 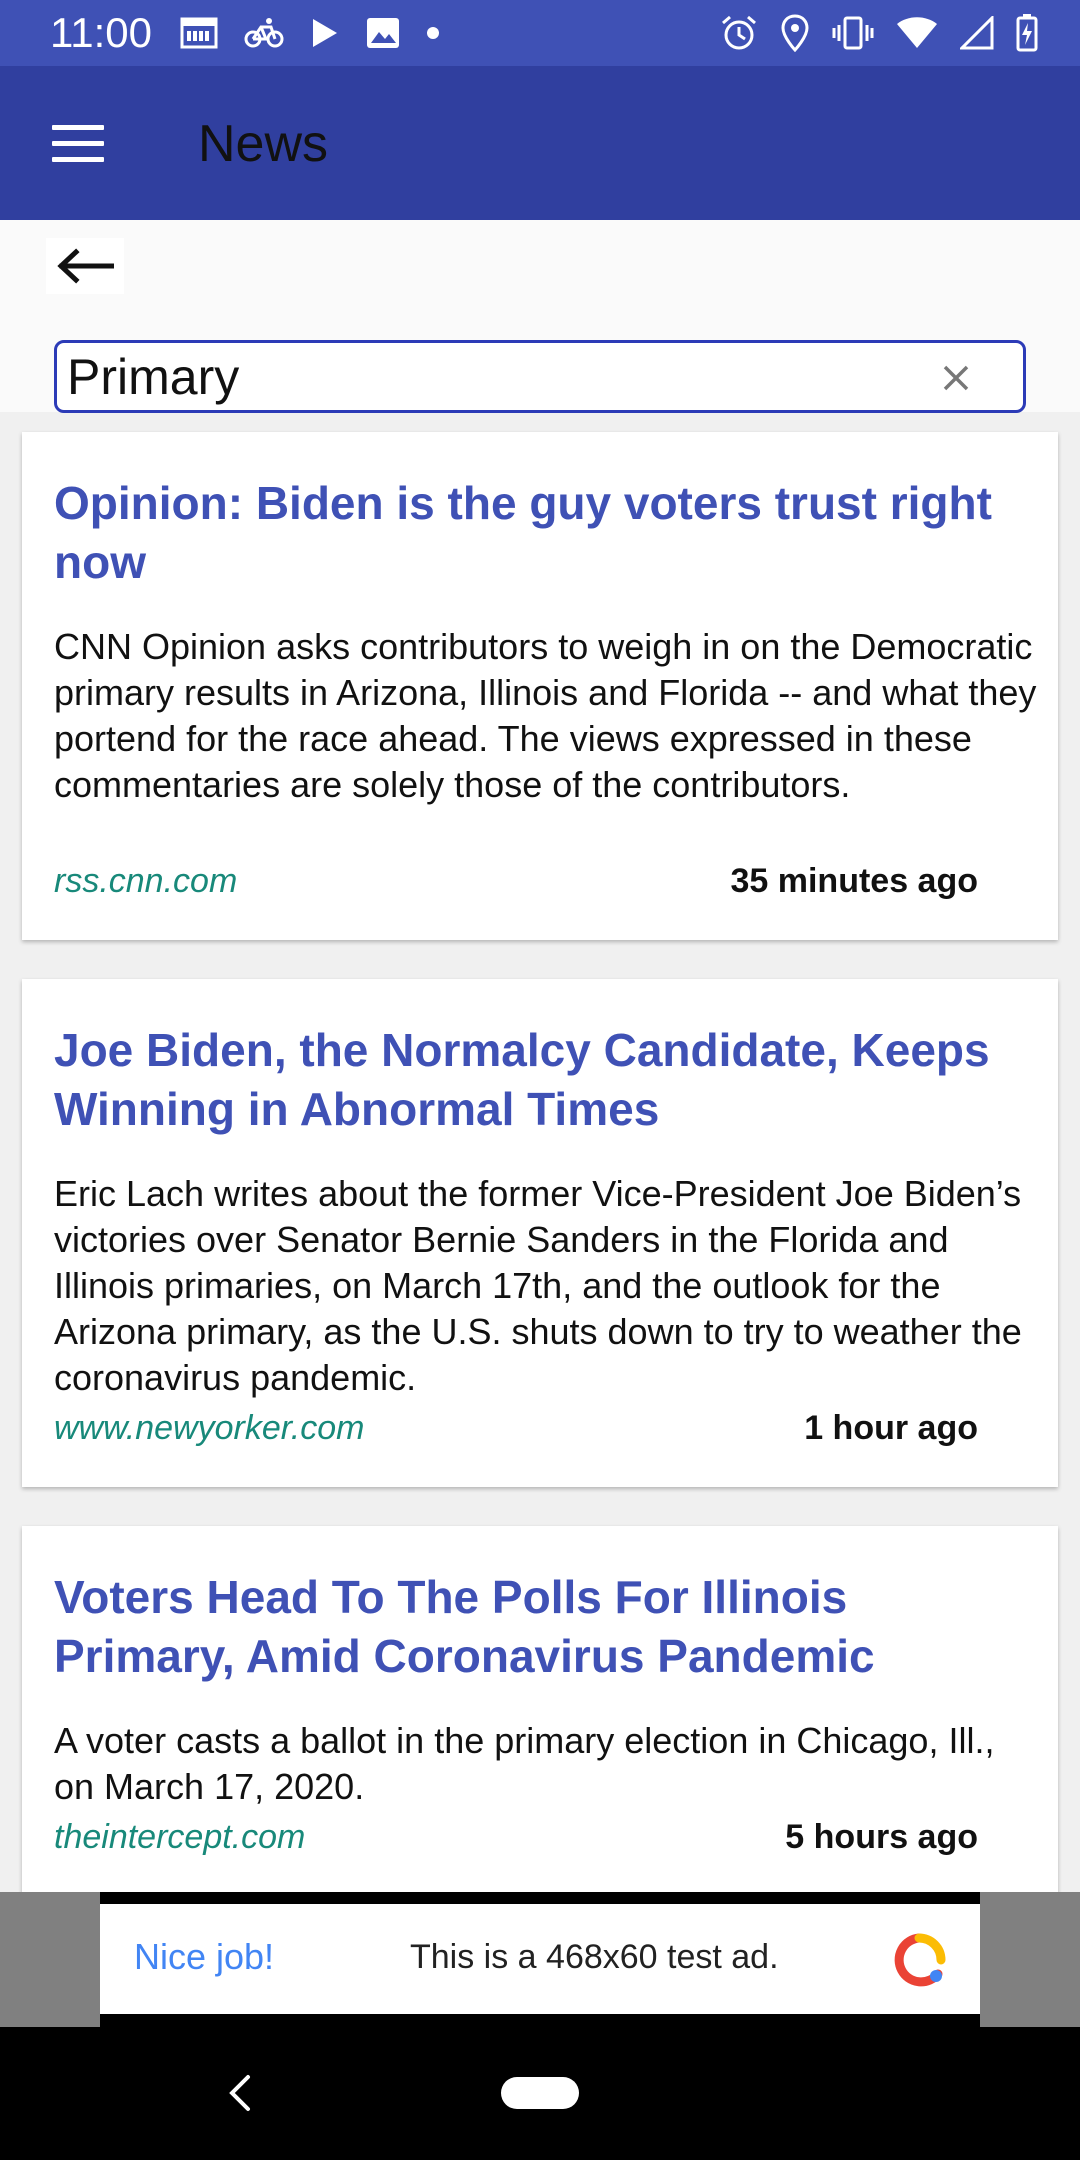 I want to click on app-title: News, so click(x=263, y=144).